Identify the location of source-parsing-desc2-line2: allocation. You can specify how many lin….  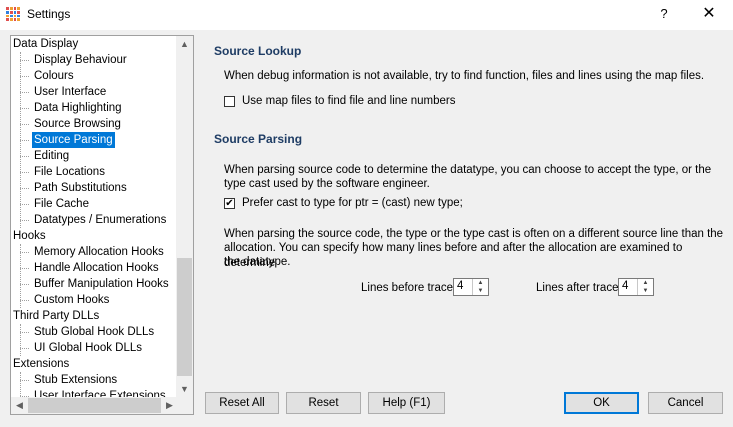
(453, 255).